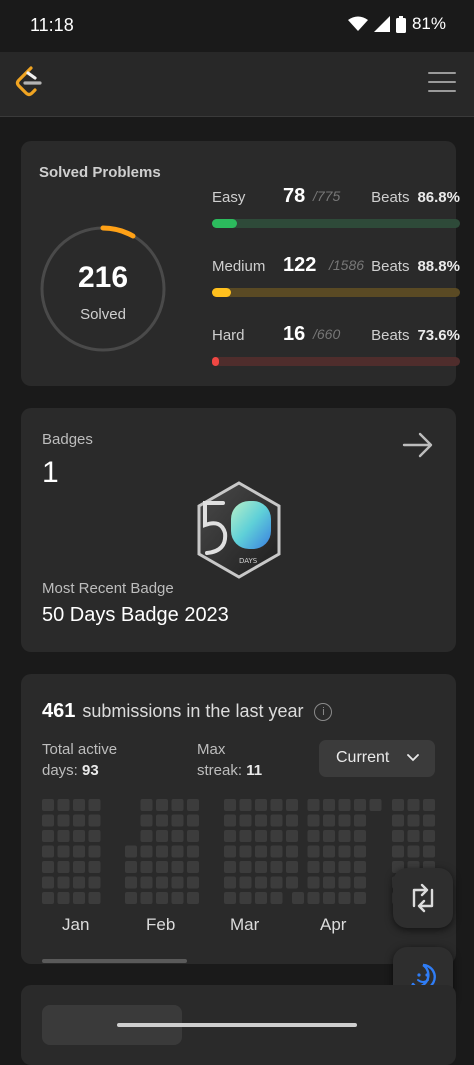 This screenshot has height=1065, width=474. I want to click on month-label: Mar, so click(245, 924).